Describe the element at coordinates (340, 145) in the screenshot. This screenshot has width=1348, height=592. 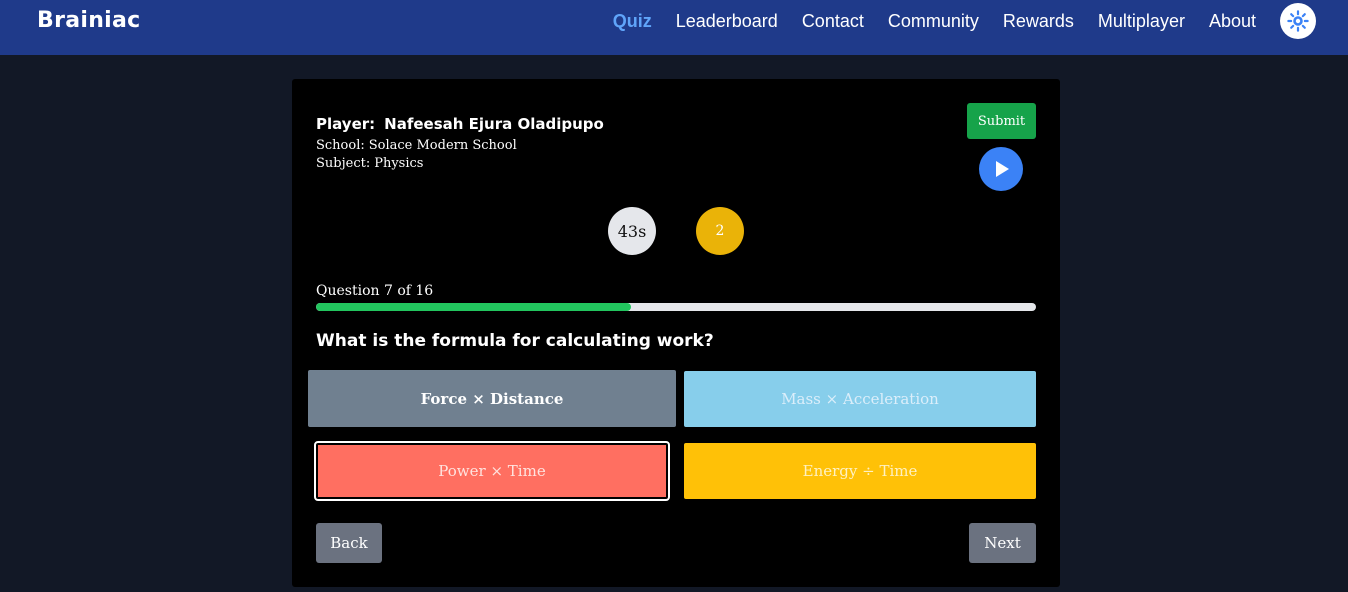
I see `school-label: School:` at that location.